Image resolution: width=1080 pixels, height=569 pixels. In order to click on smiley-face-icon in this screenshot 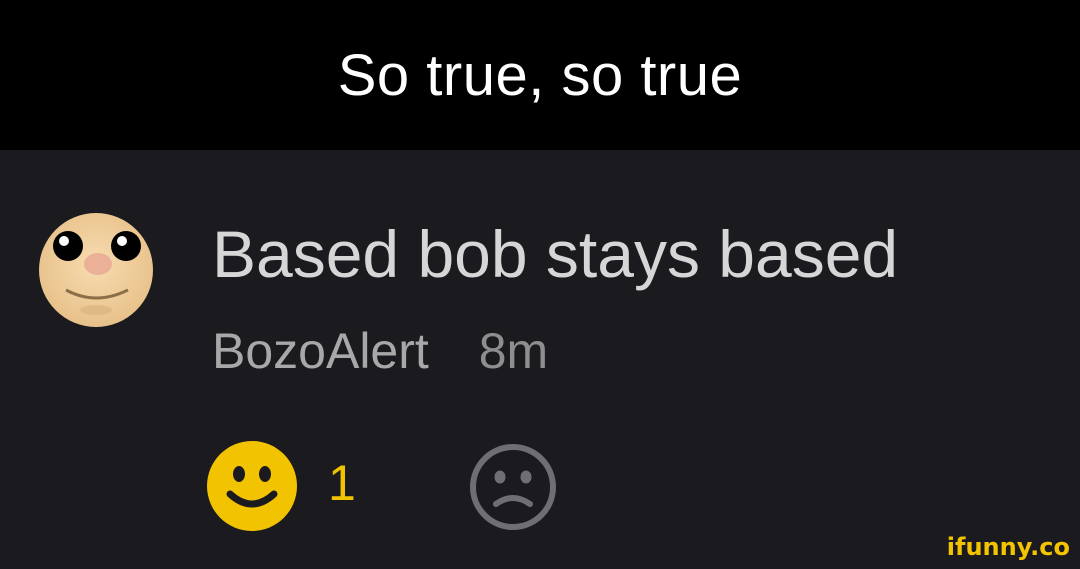, I will do `click(252, 486)`.